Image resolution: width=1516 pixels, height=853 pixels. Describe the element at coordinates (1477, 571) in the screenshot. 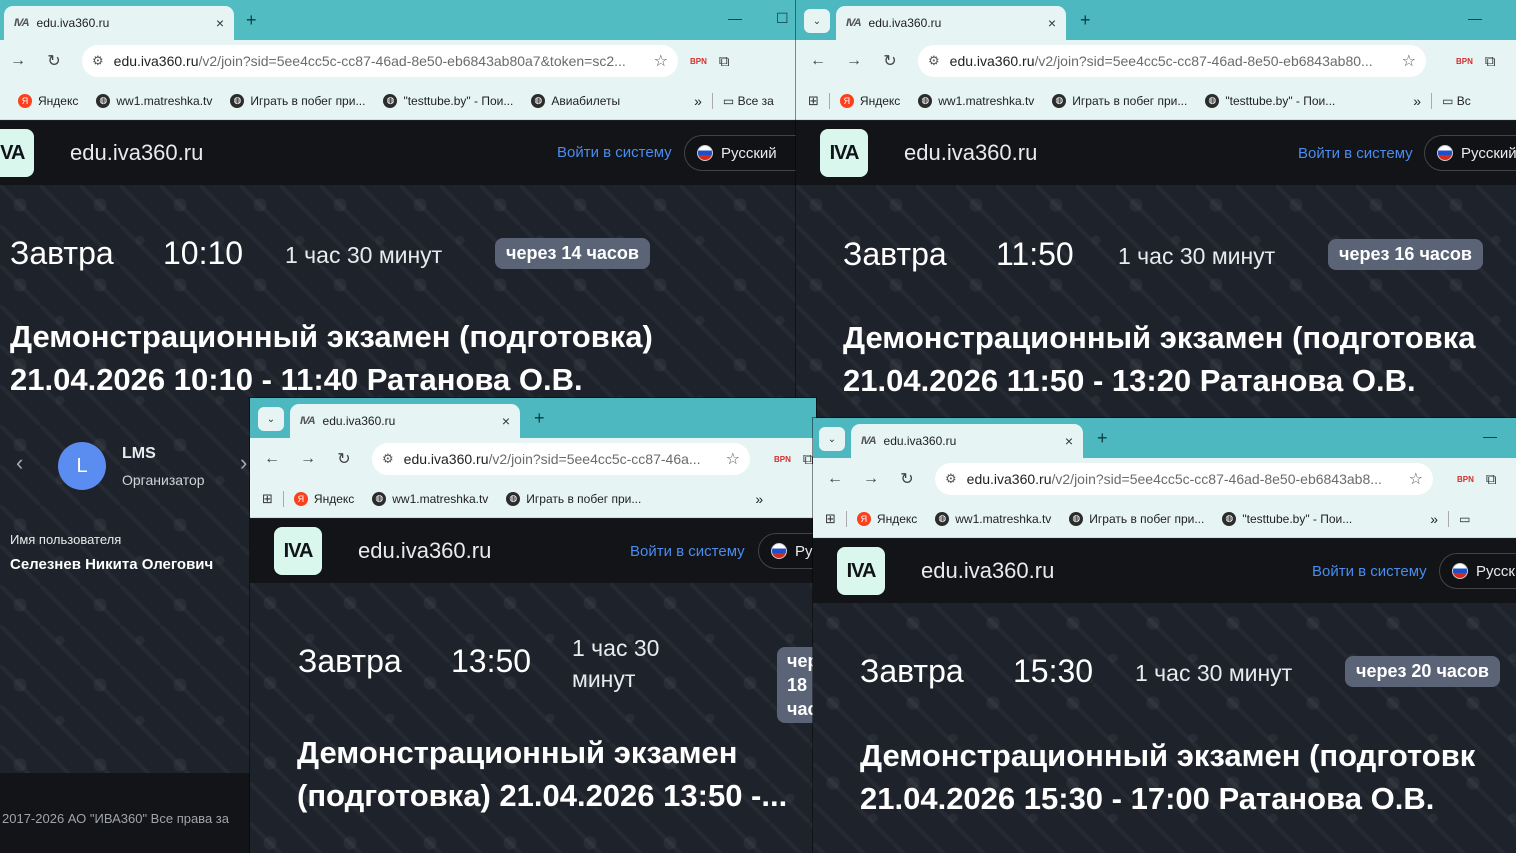

I see `language-selector: Русск` at that location.